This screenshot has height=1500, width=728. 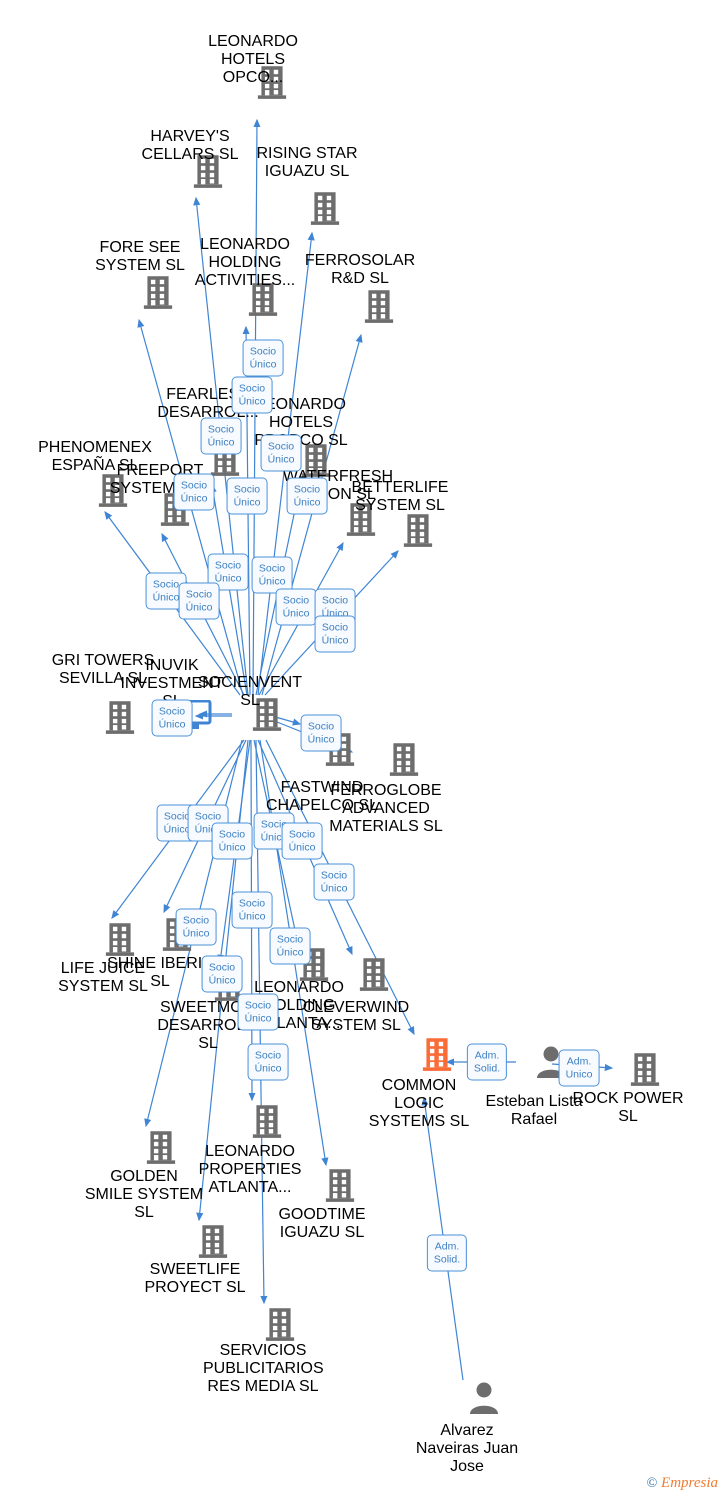 What do you see at coordinates (263, 358) in the screenshot?
I see `relation-tag-t1: Socio Único` at bounding box center [263, 358].